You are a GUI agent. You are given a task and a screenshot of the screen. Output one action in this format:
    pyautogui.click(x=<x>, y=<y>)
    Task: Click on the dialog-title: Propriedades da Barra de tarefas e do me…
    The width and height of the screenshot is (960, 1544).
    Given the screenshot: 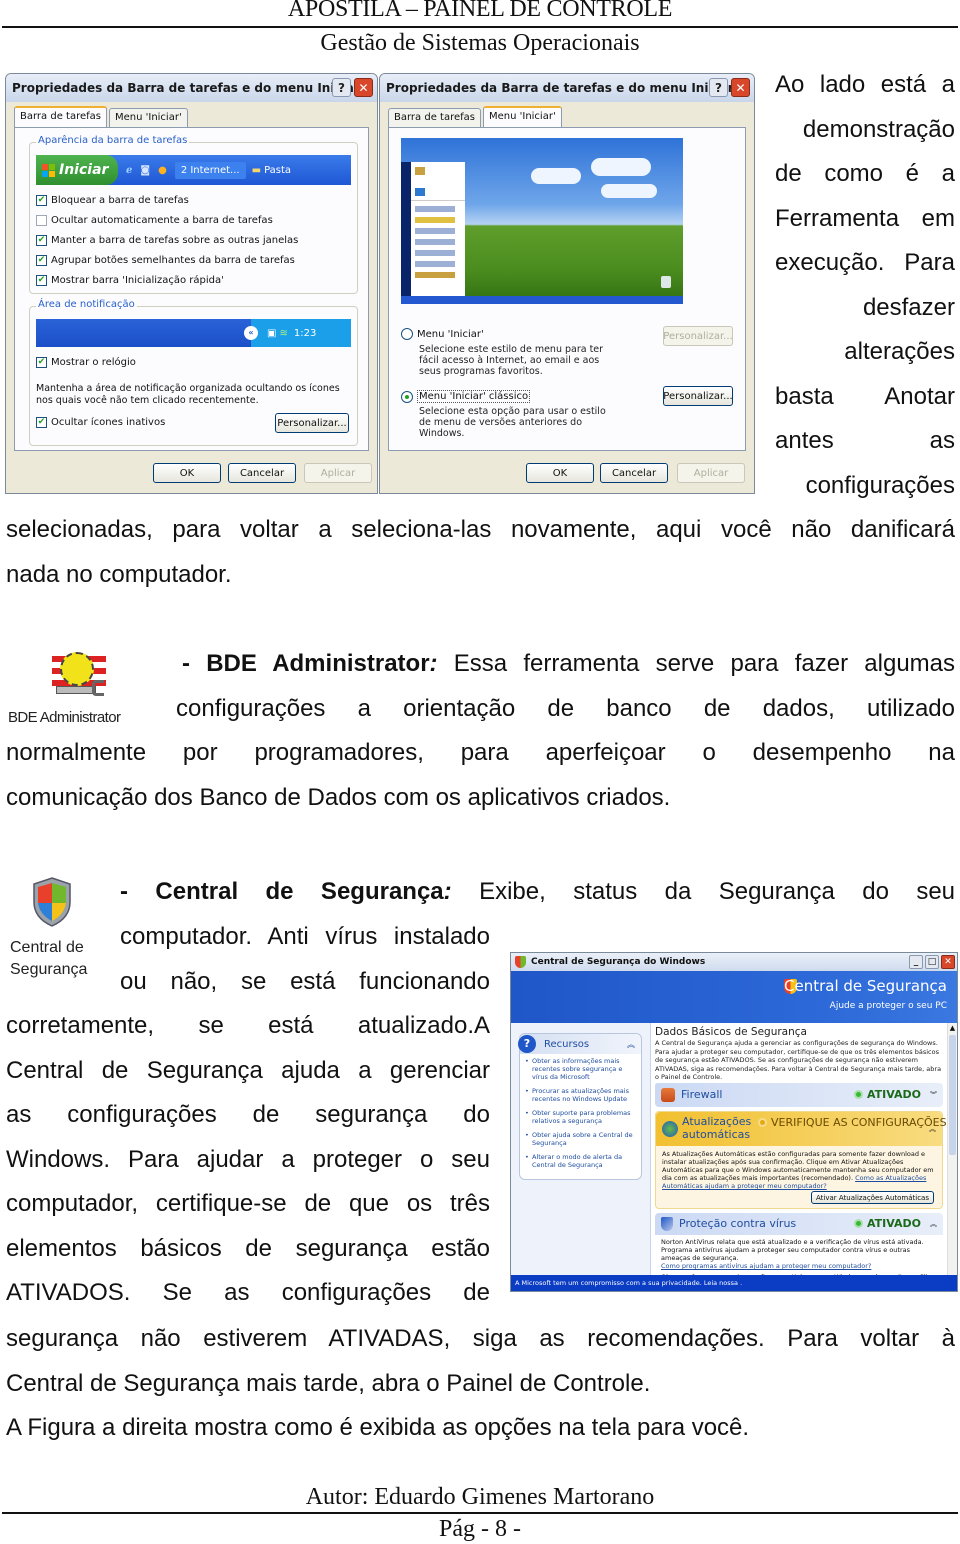 What is the action you would take?
    pyautogui.click(x=560, y=88)
    